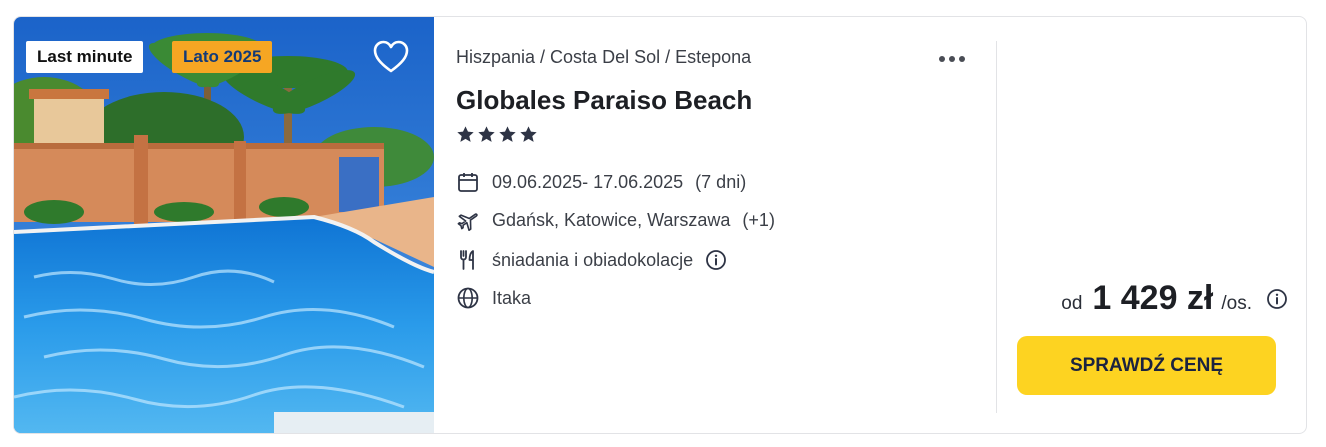  Describe the element at coordinates (996, 227) in the screenshot. I see `column-divider` at that location.